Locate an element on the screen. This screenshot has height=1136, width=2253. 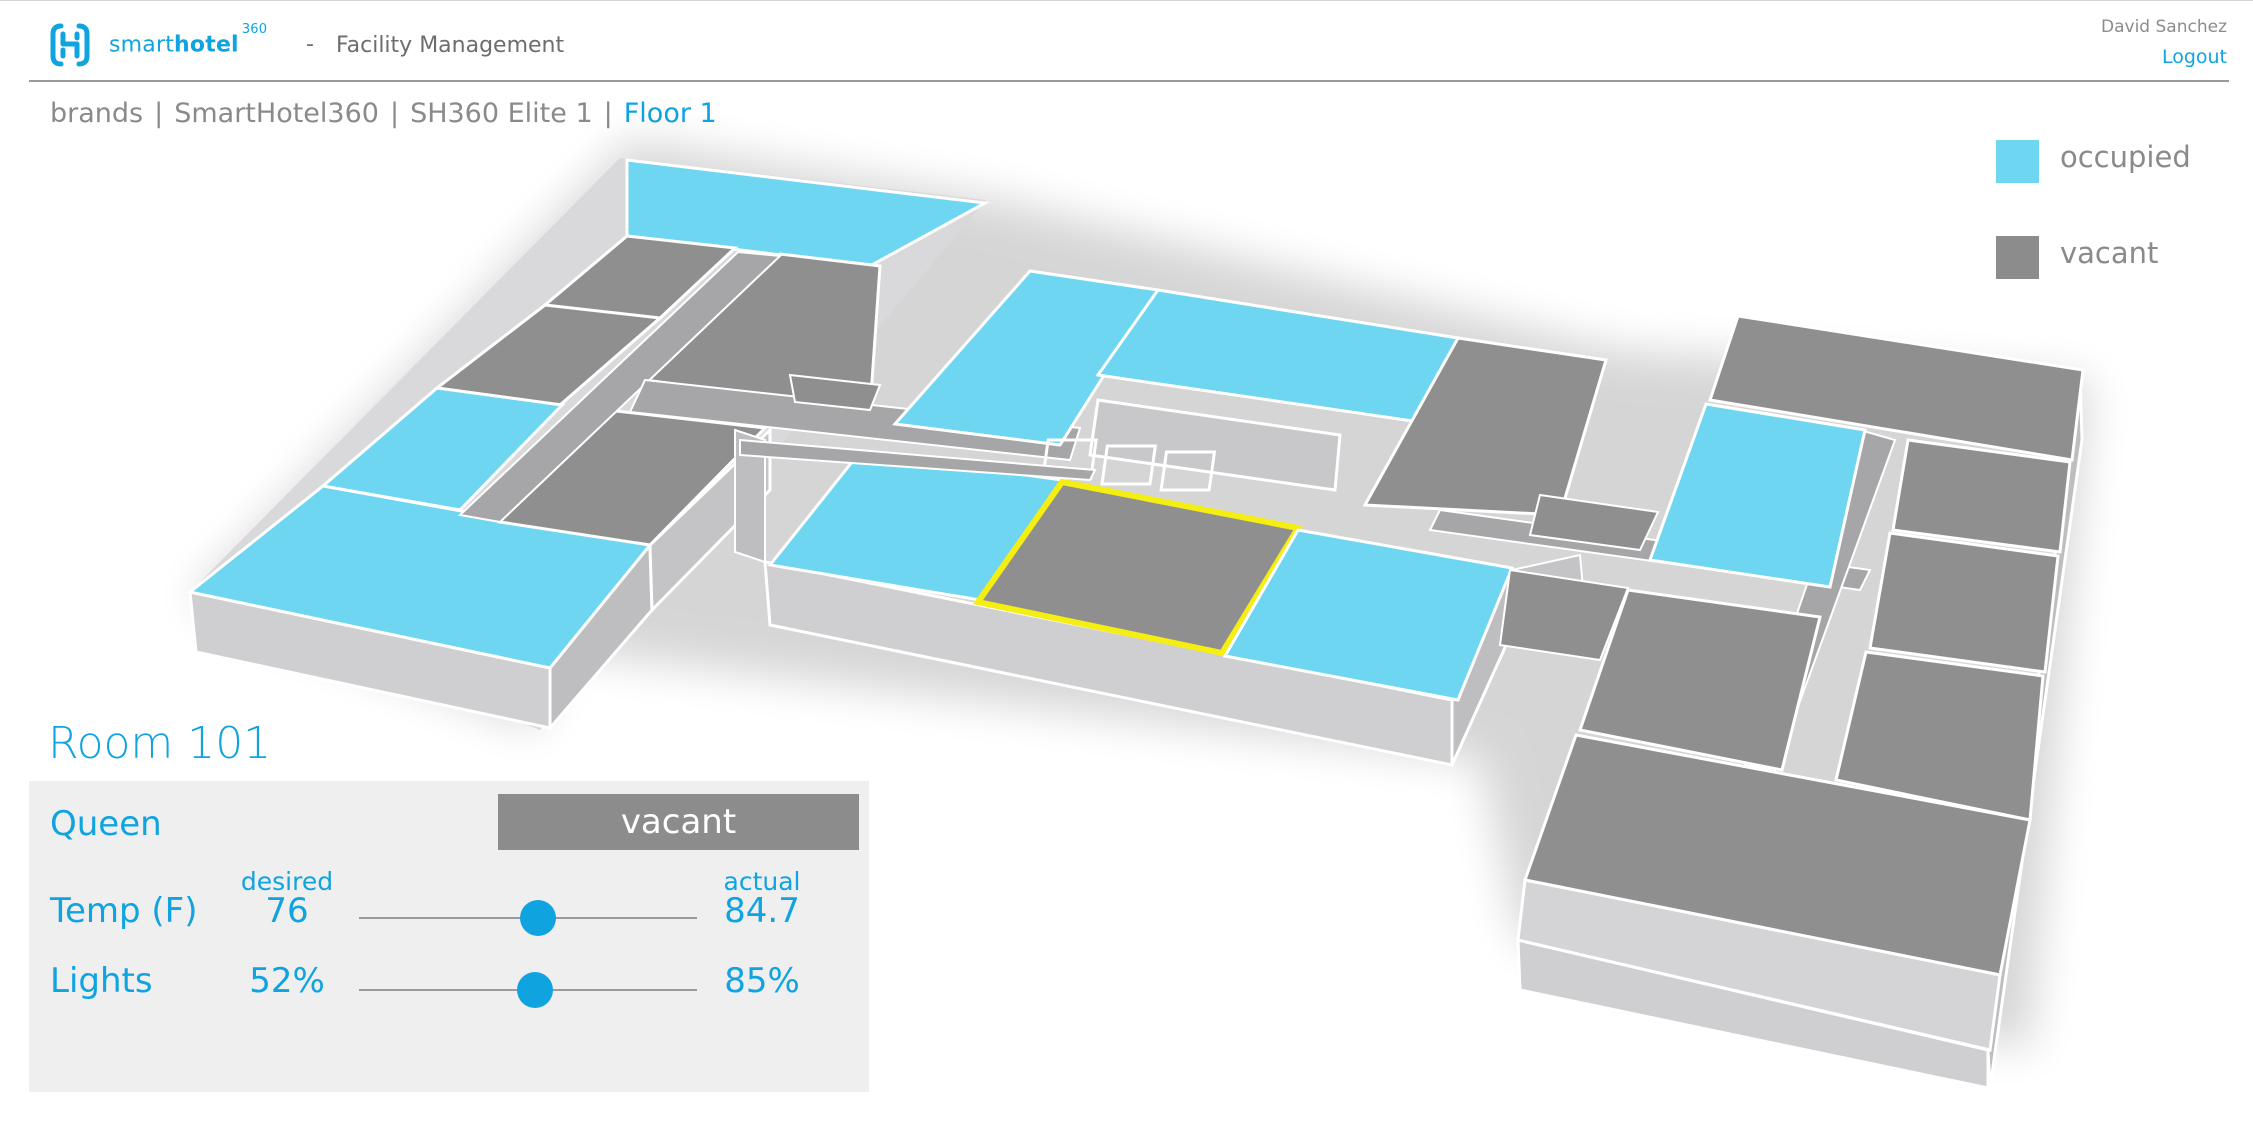
occupied-swatch is located at coordinates (2017, 161).